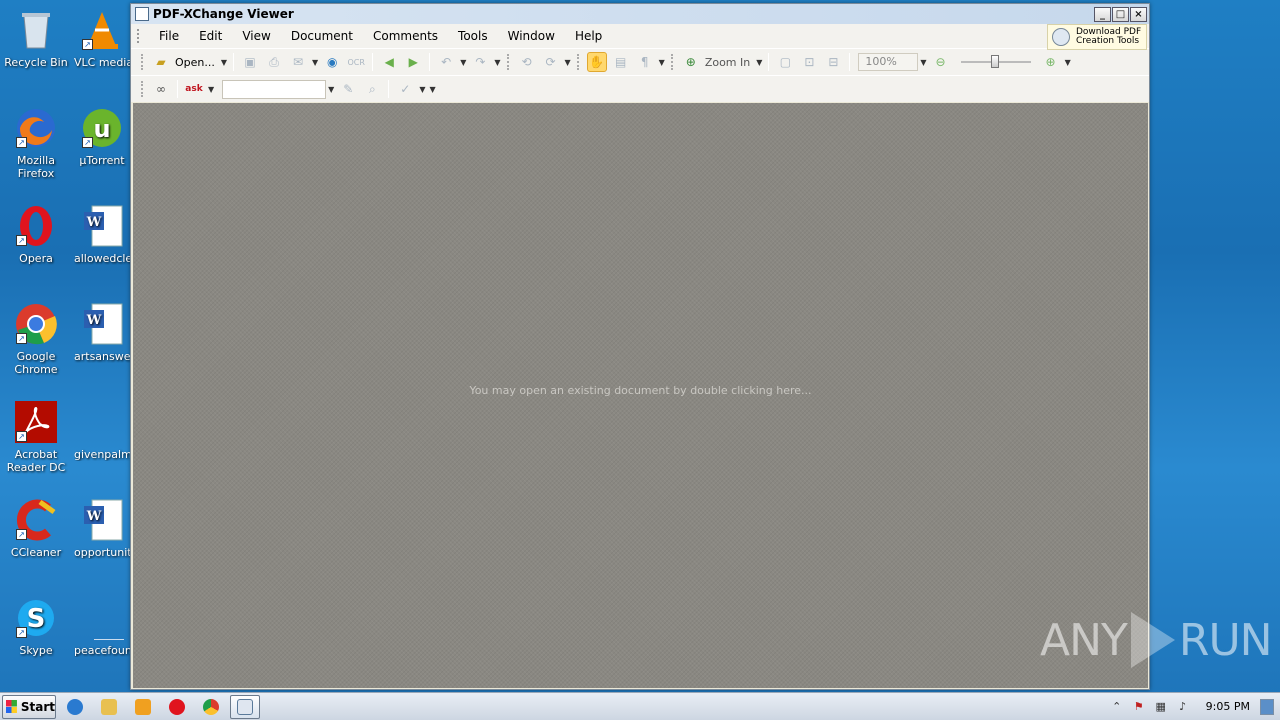 The image size is (1280, 720). What do you see at coordinates (177, 707) in the screenshot?
I see `taskbar-opera` at bounding box center [177, 707].